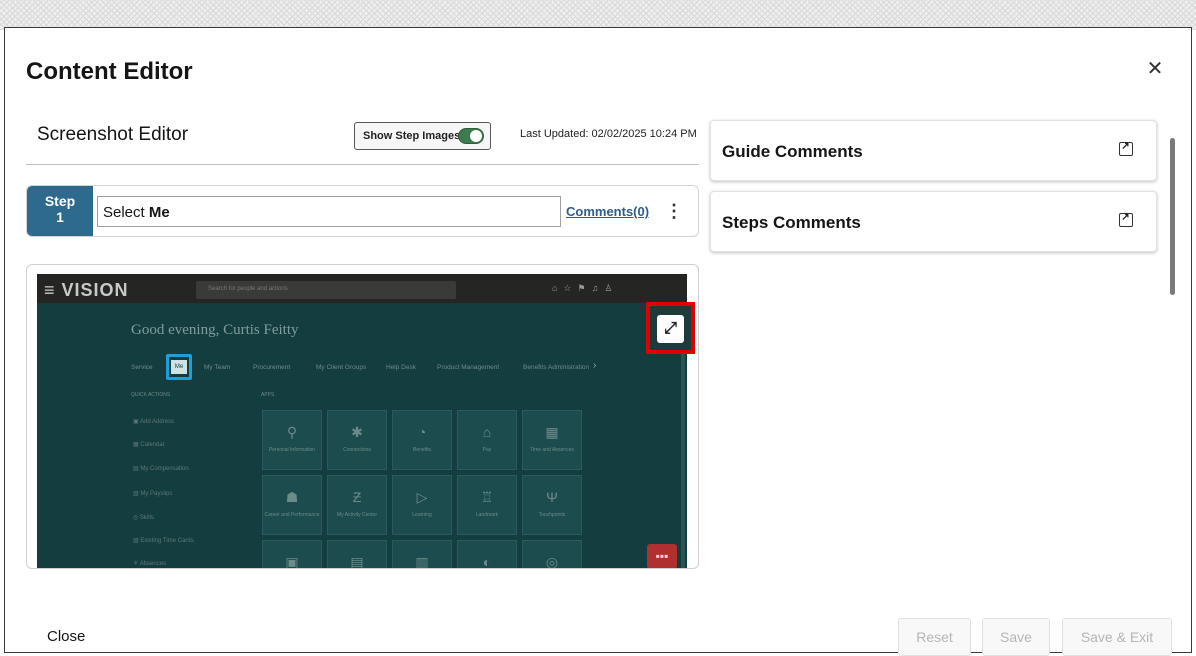 Image resolution: width=1196 pixels, height=656 pixels. I want to click on shot-app-tile: ▣, so click(292, 554).